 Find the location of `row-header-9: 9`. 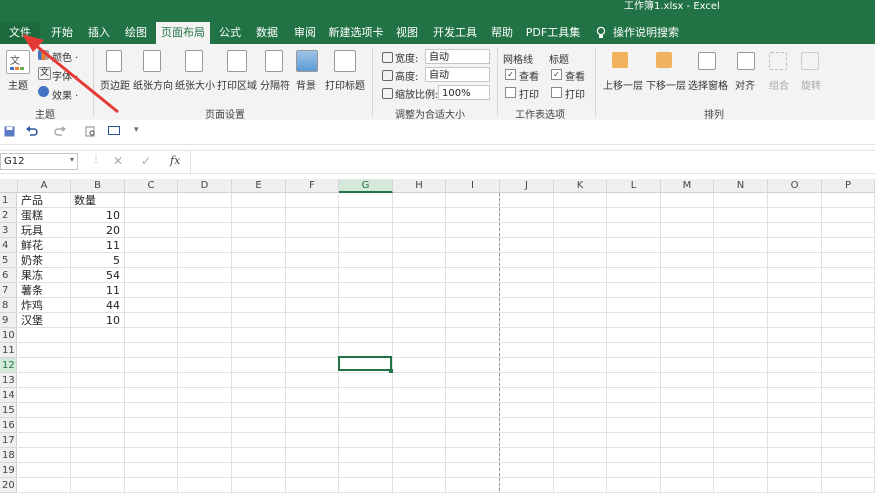

row-header-9: 9 is located at coordinates (8, 320).